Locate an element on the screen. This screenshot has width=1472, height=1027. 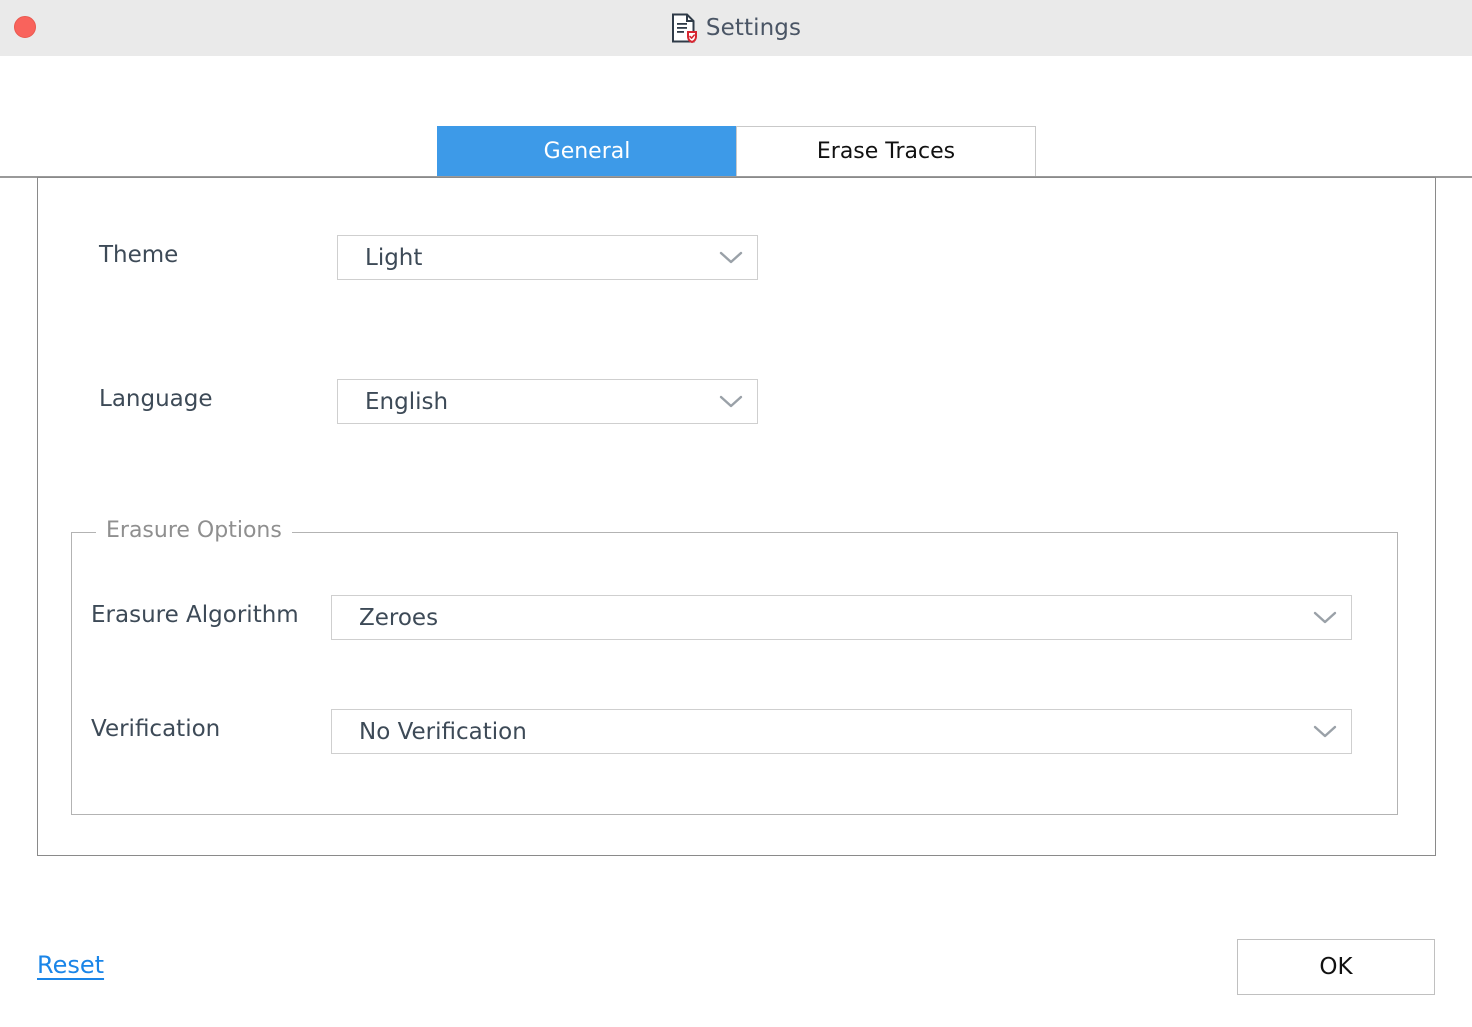
window-titlebar: Settings is located at coordinates (736, 28).